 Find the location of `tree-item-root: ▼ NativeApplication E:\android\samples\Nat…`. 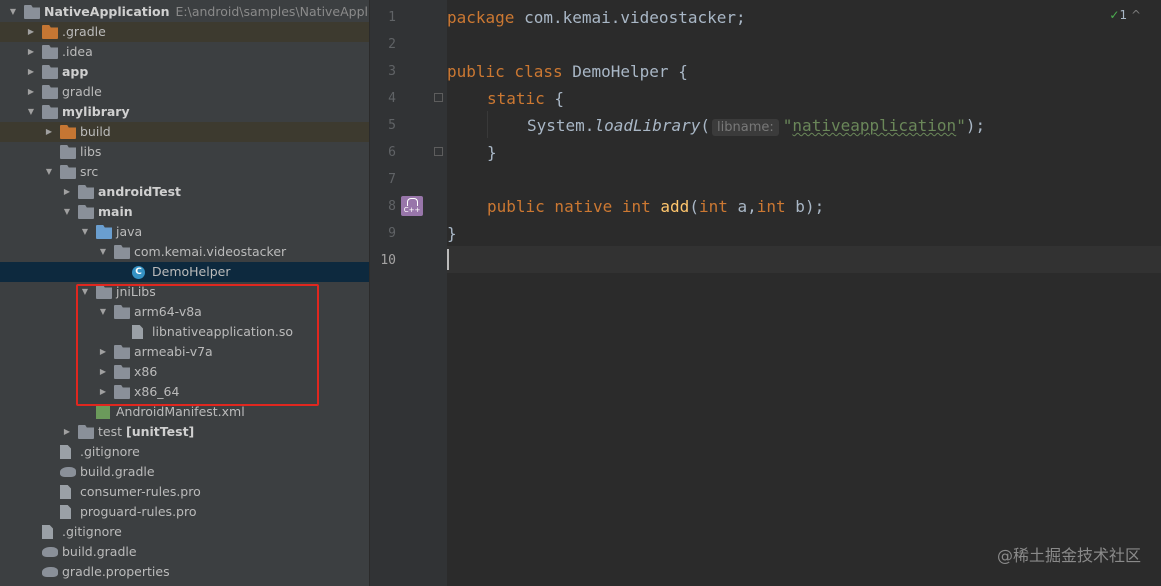

tree-item-root: ▼ NativeApplication E:\android\samples\Nat… is located at coordinates (184, 12).